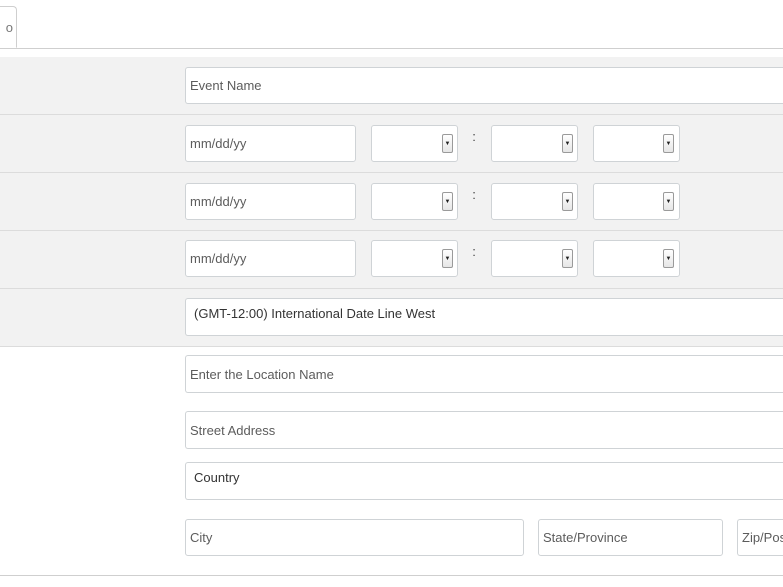  What do you see at coordinates (484, 481) in the screenshot?
I see `country-select: Country` at bounding box center [484, 481].